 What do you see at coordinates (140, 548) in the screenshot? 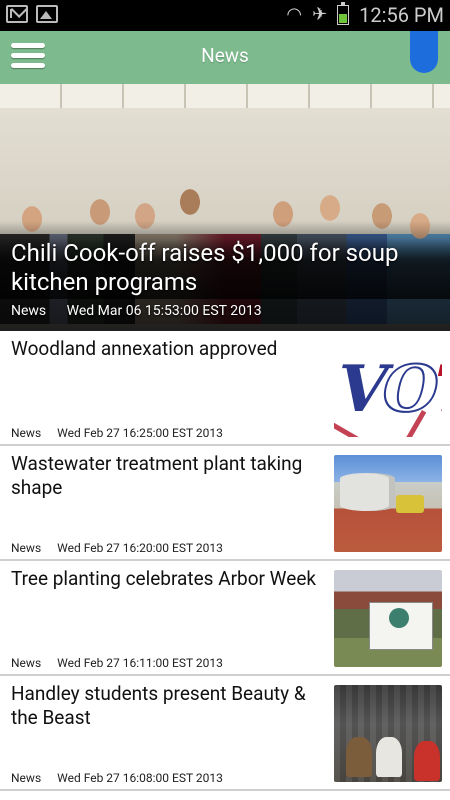
I see `article-date: Wed Feb 27 16:20:00 EST 2013` at bounding box center [140, 548].